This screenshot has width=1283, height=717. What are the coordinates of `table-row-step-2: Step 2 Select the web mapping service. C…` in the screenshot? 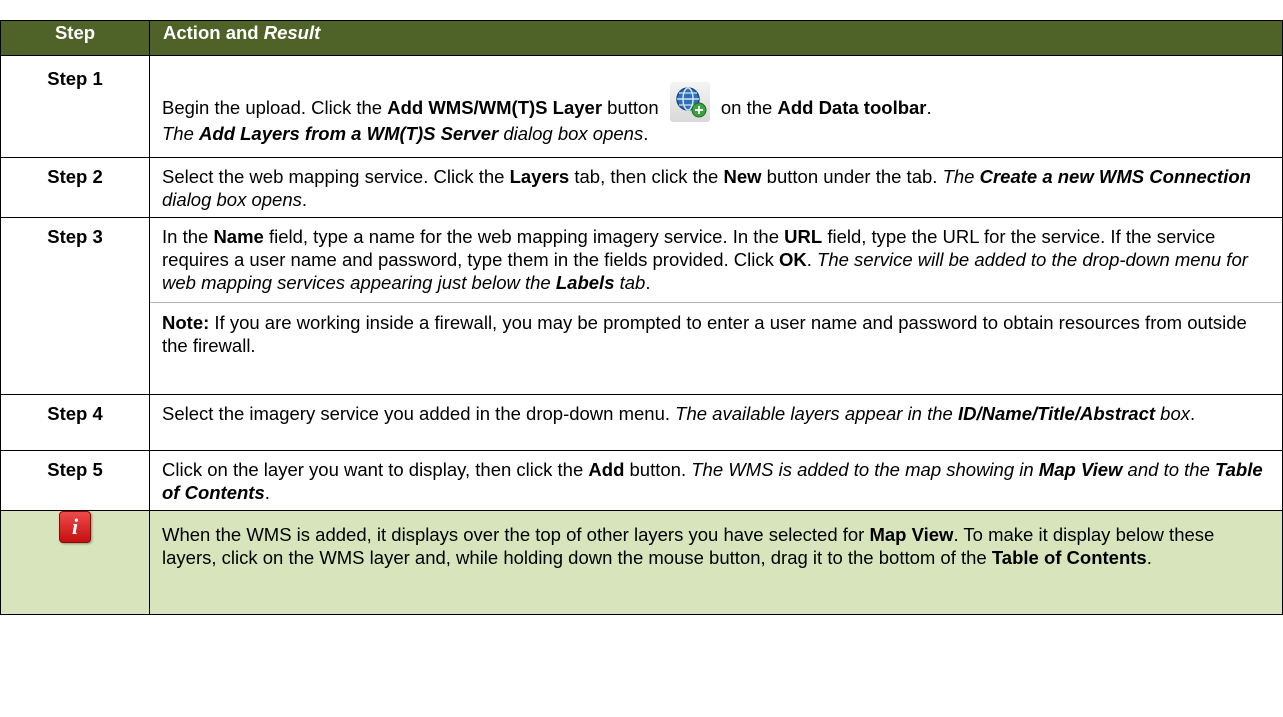 It's located at (641, 187).